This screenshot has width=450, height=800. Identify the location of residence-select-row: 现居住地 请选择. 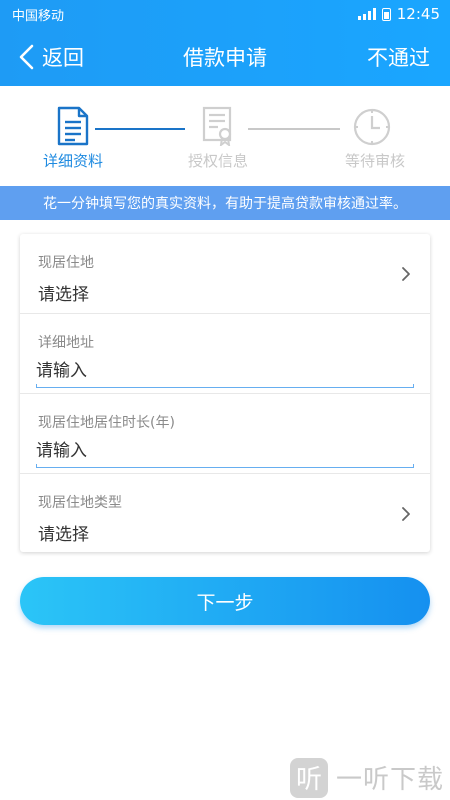
(225, 274).